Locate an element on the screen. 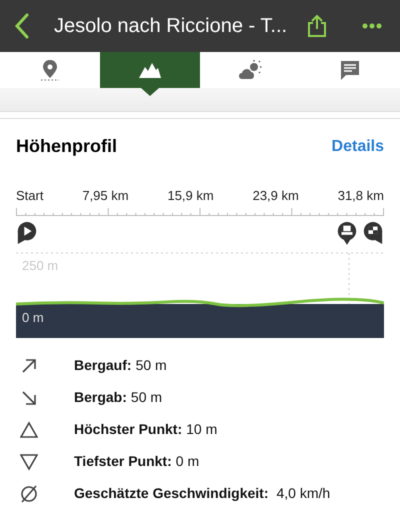 The image size is (400, 508). stat-value: 4,0 km/h is located at coordinates (303, 493).